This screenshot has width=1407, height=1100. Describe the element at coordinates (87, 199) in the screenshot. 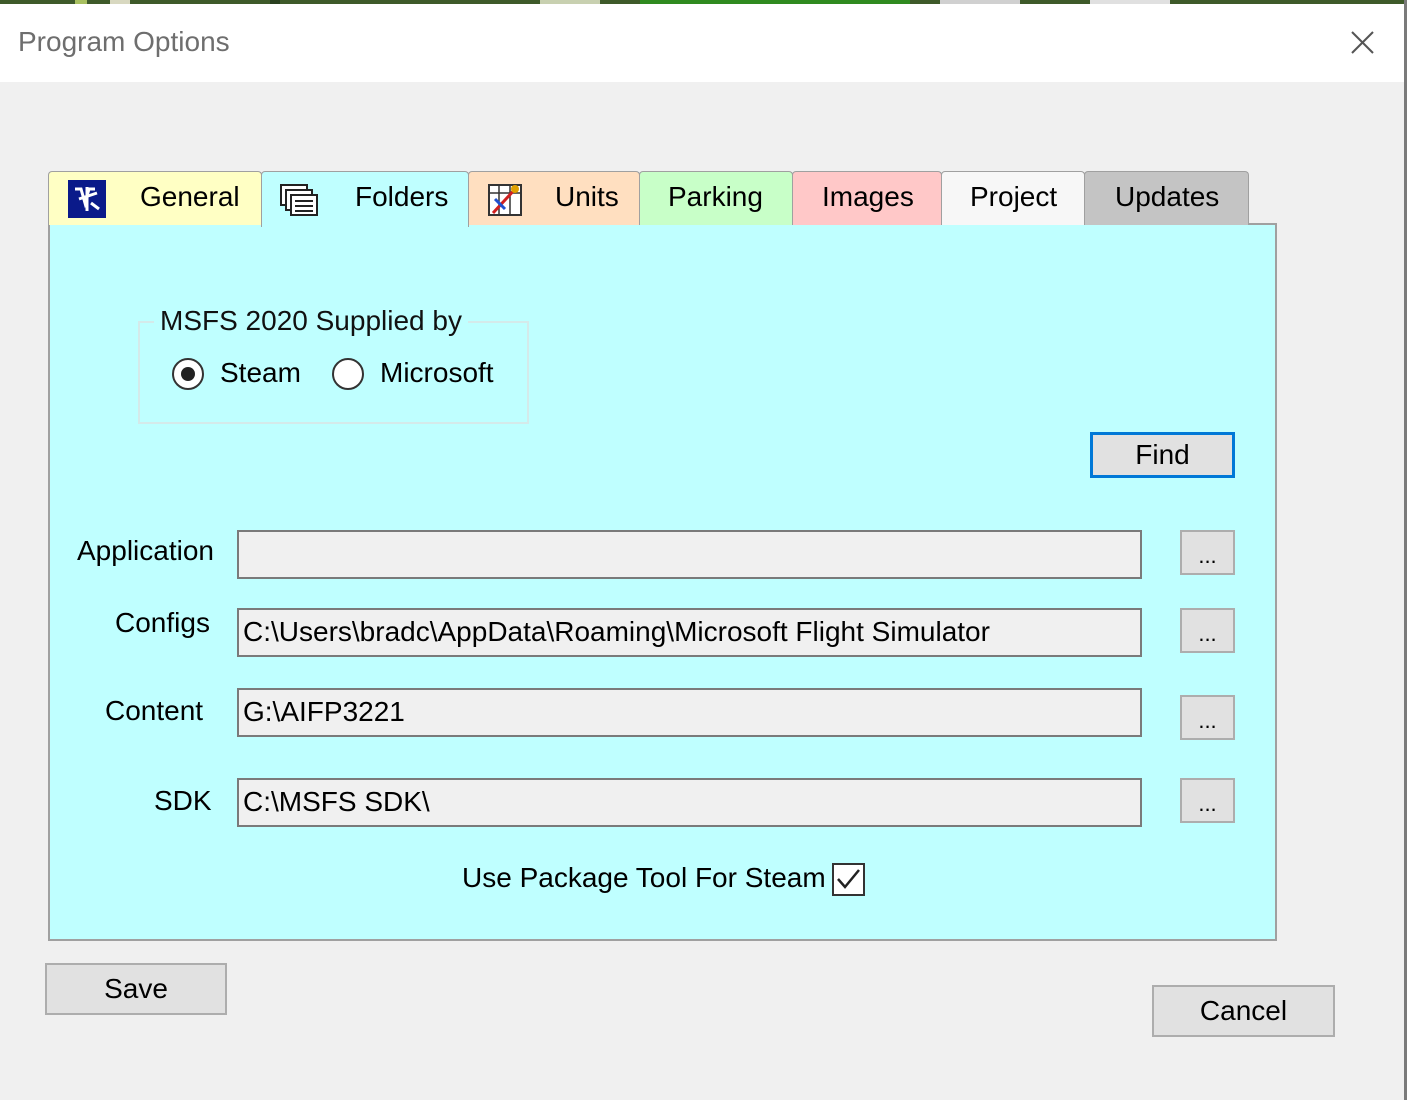

I see `app-logo-icon` at that location.